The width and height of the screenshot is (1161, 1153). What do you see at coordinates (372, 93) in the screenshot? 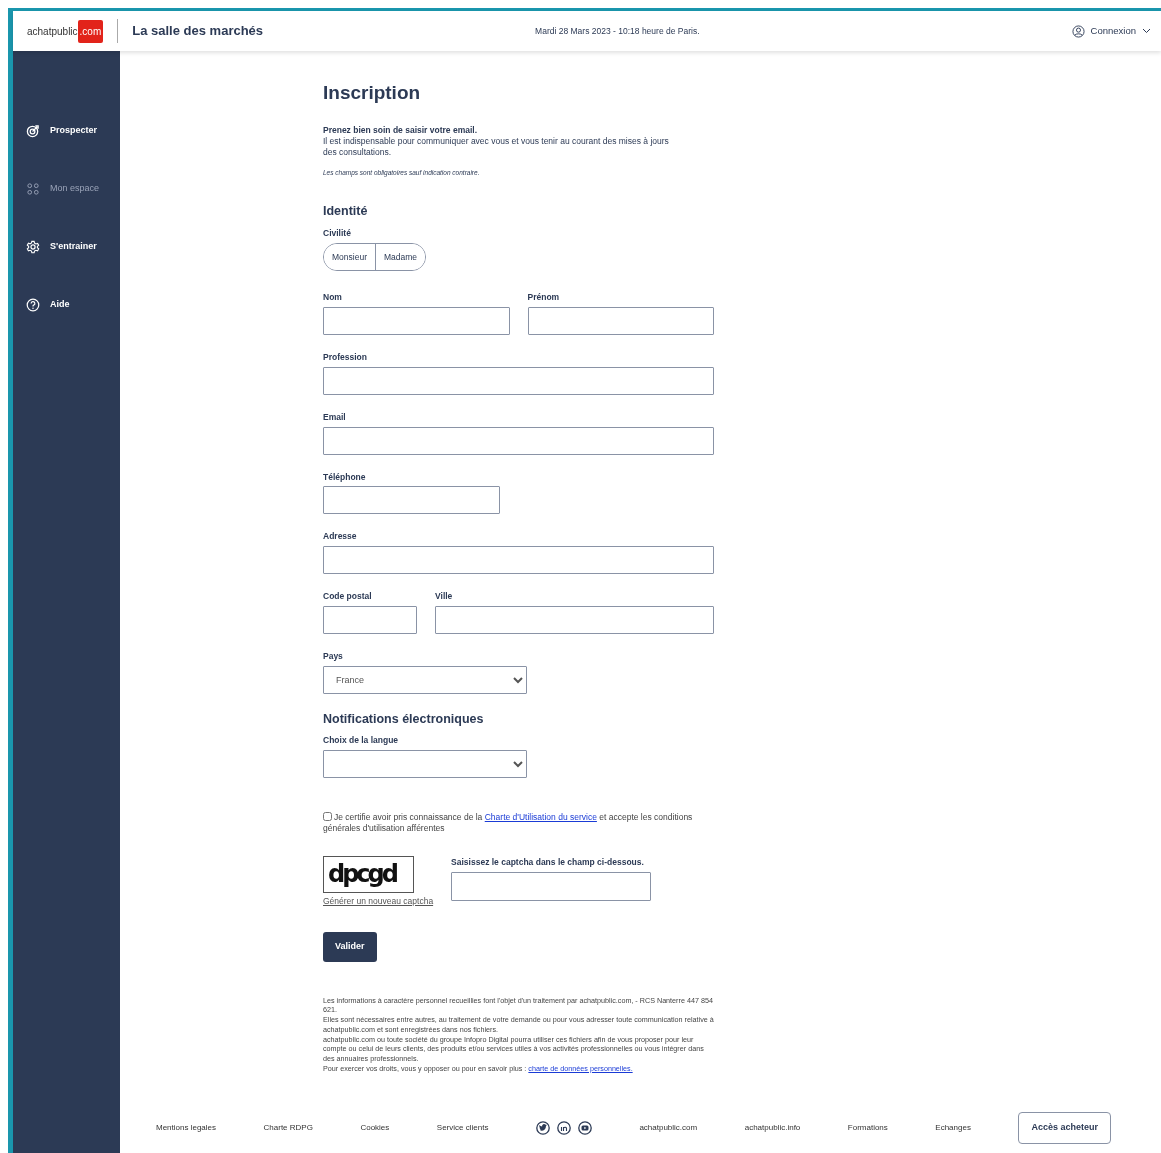
I see `page-title: Inscription` at bounding box center [372, 93].